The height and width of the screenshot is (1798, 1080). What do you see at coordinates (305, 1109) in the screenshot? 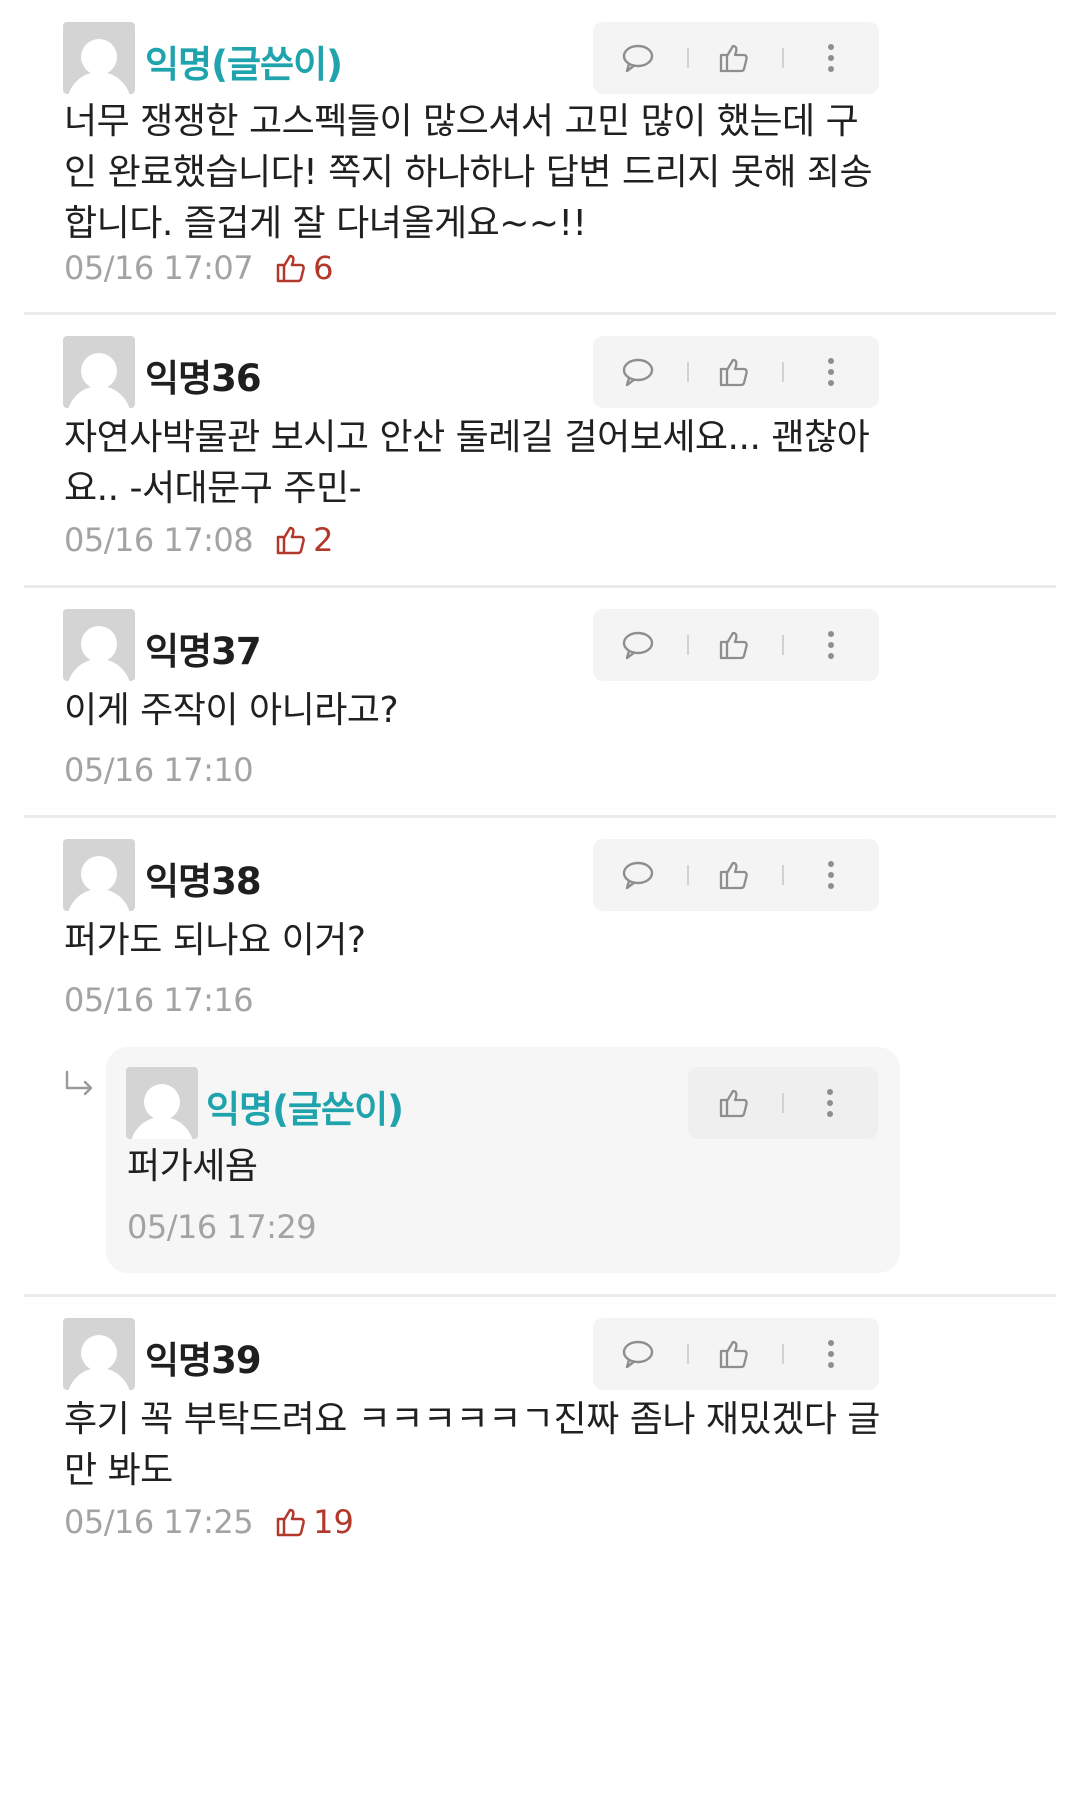
I see `reply-author: 익명(글쓴이)` at bounding box center [305, 1109].